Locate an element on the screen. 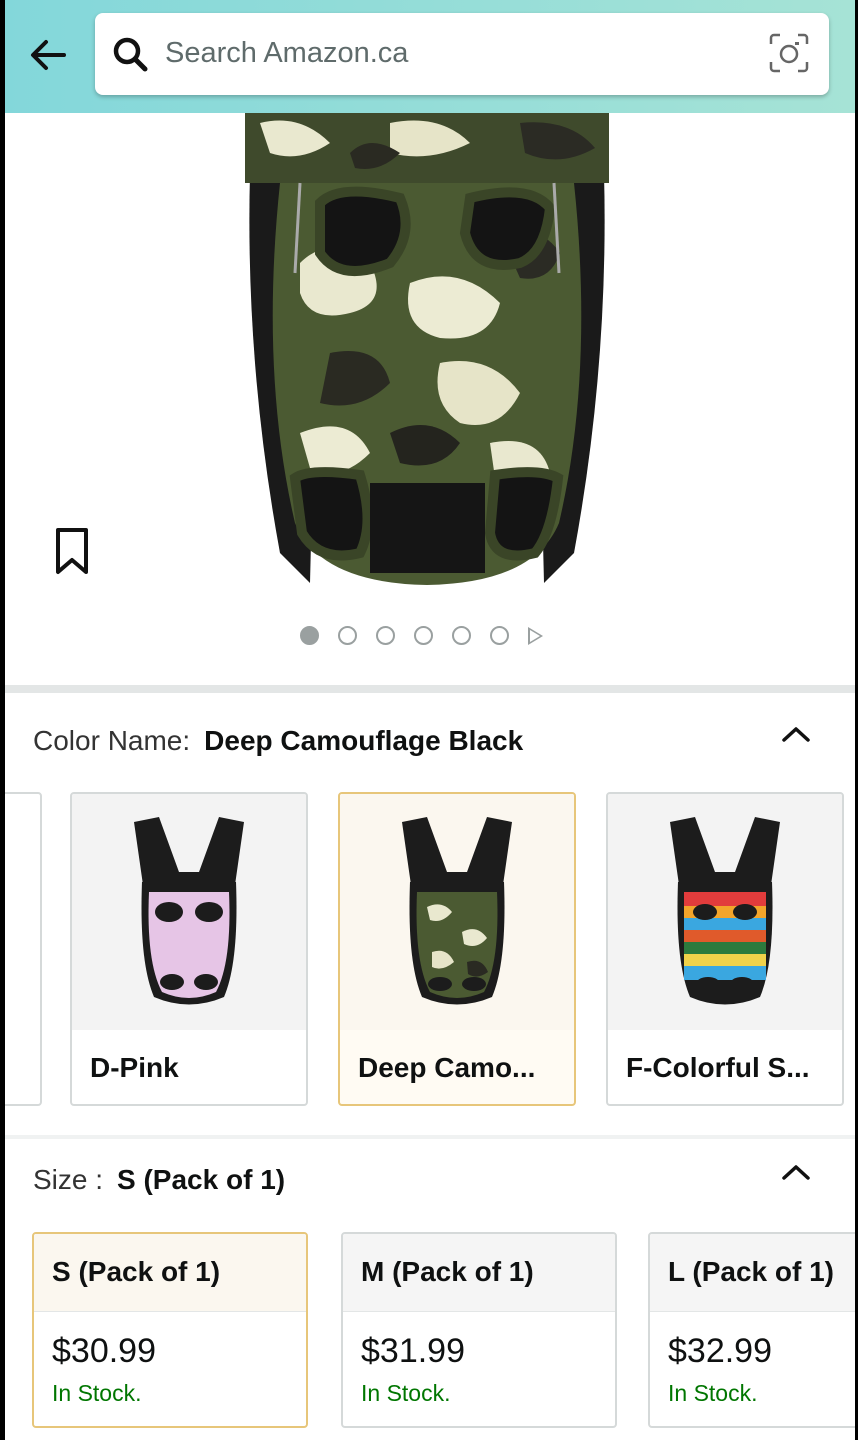  size-option-price: $31.99 is located at coordinates (413, 1351).